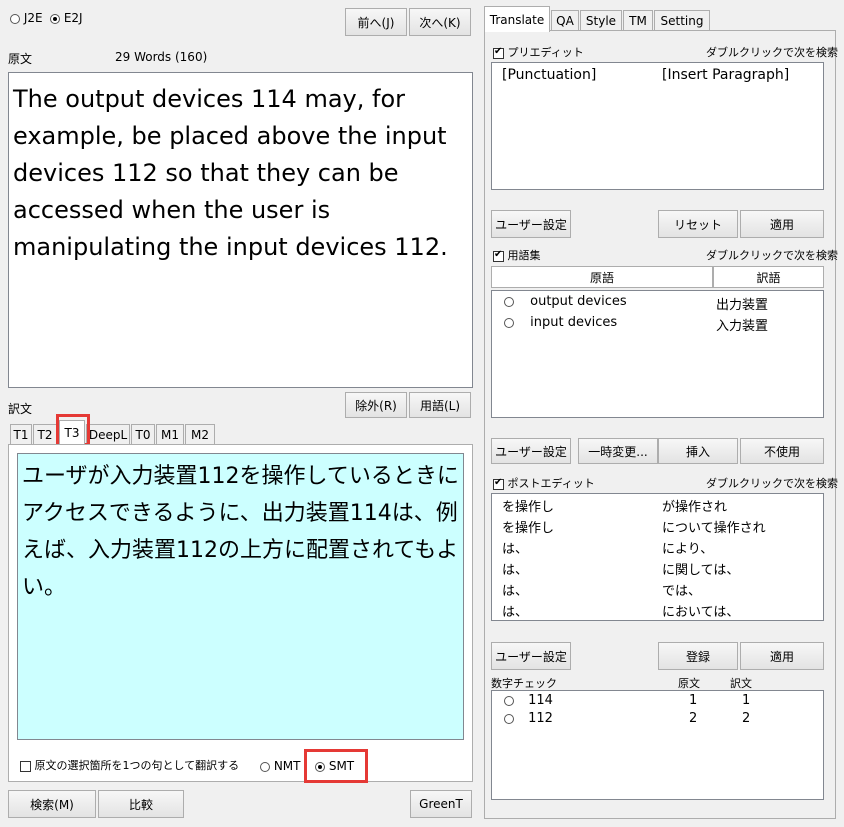 The height and width of the screenshot is (827, 844). What do you see at coordinates (52, 804) in the screenshot?
I see `search-button: 検索(M)` at bounding box center [52, 804].